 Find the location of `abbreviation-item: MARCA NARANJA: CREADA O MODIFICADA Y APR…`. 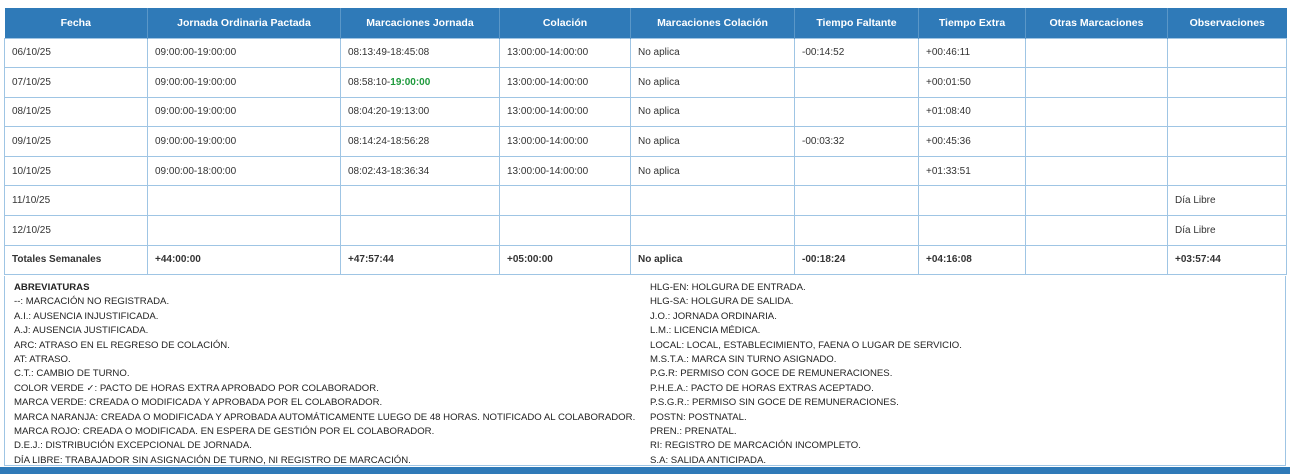

abbreviation-item: MARCA NARANJA: CREADA O MODIFICADA Y APR… is located at coordinates (325, 417).